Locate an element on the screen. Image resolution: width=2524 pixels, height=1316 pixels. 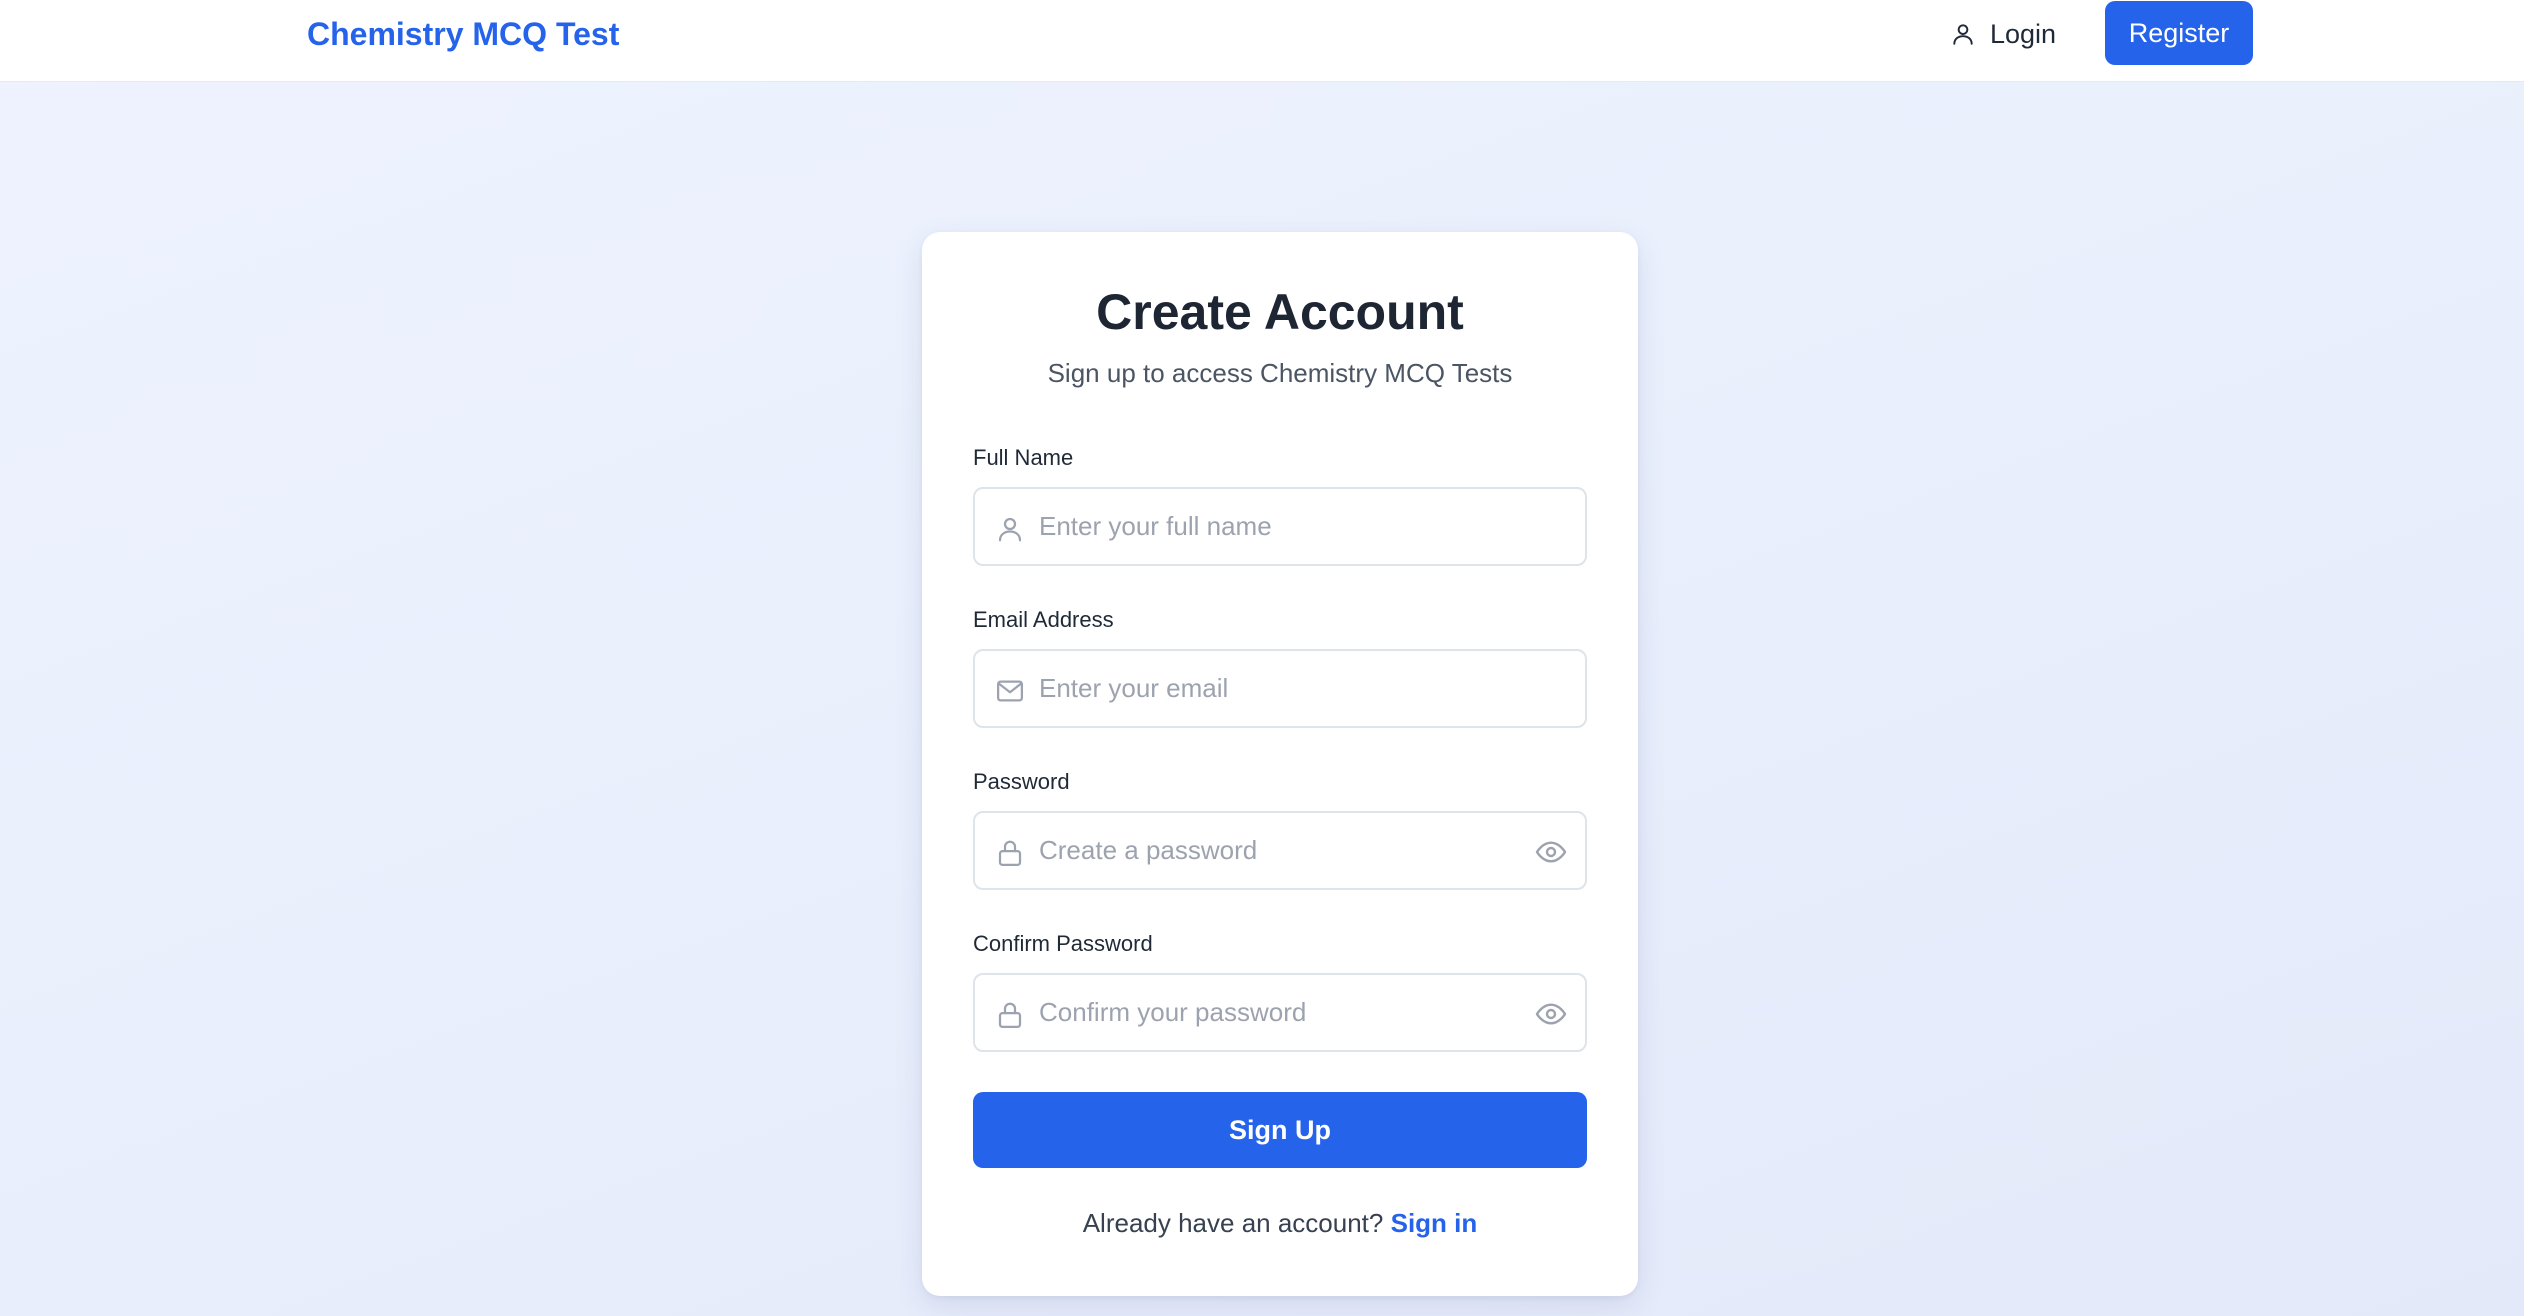
page-subtitle: Sign up to access Chemistry MCQ Tests is located at coordinates (1280, 373).